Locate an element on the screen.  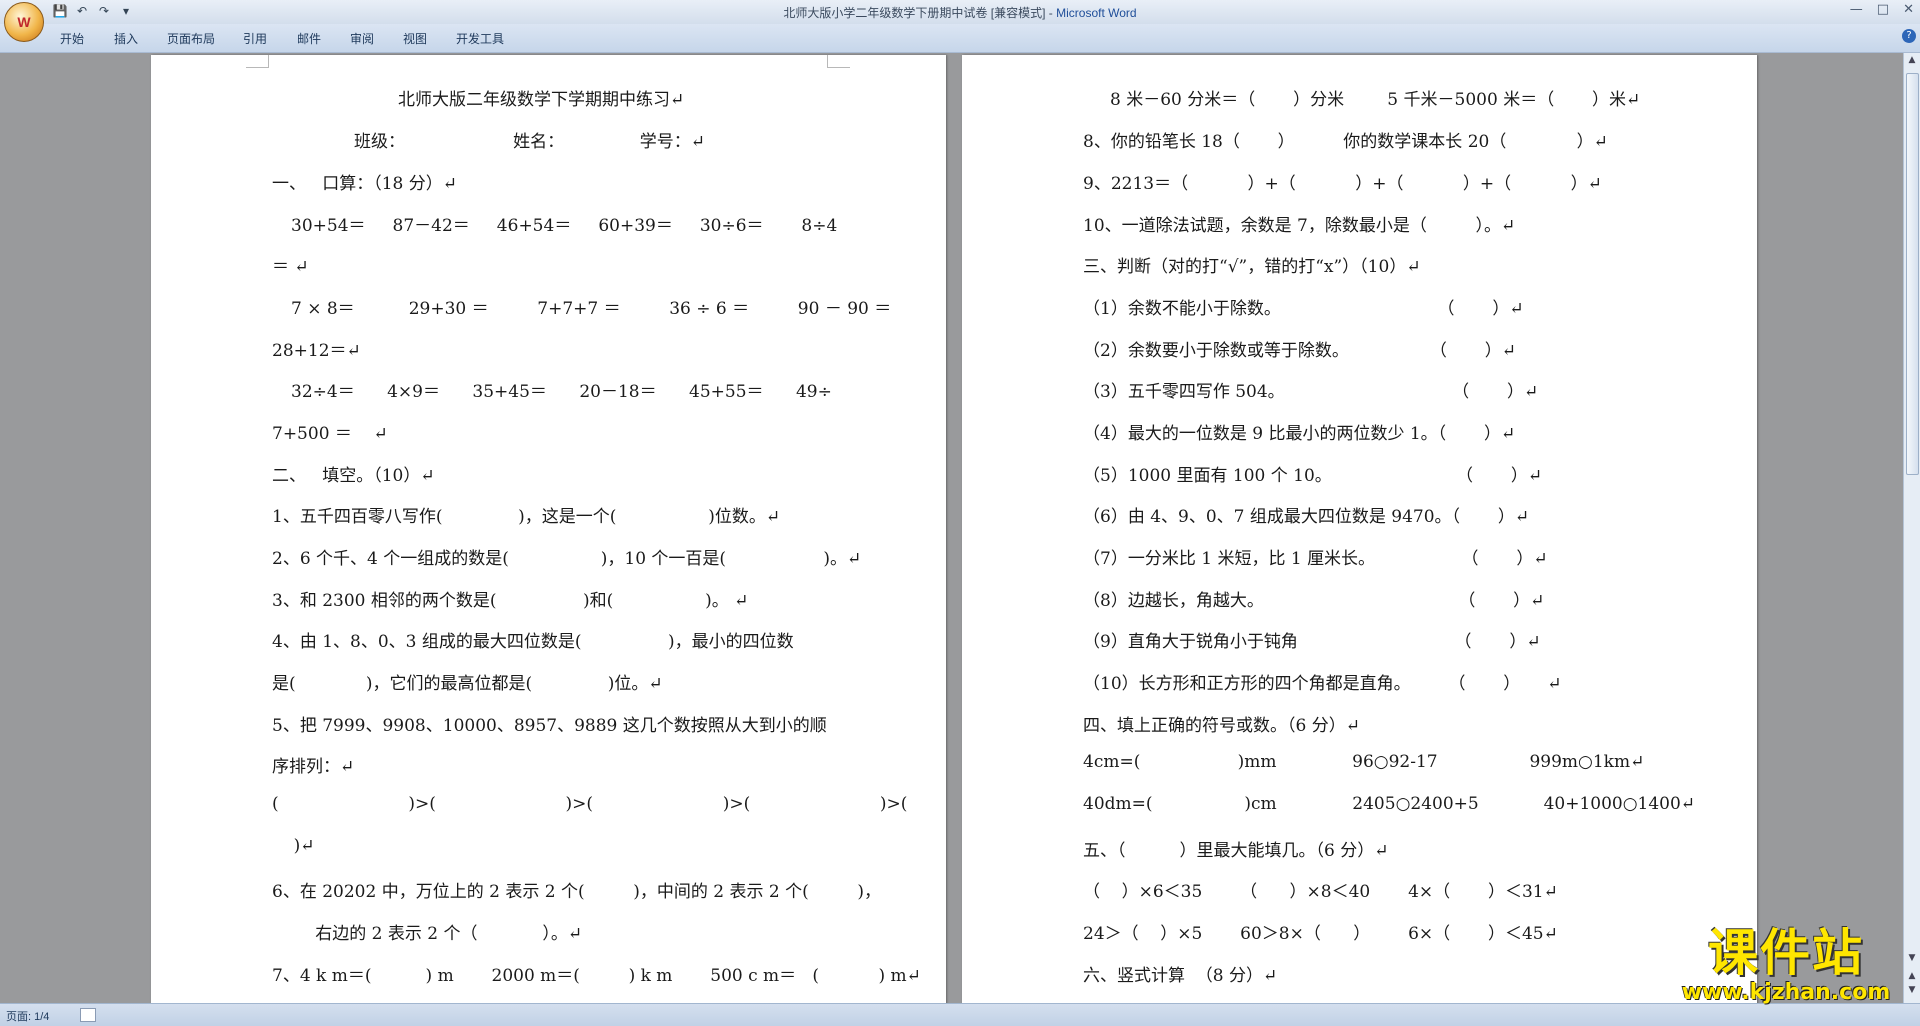
doc-line: （10）长方形和正方形的四个角都是直角。 （ ） ↵ is located at coordinates (1322, 684).